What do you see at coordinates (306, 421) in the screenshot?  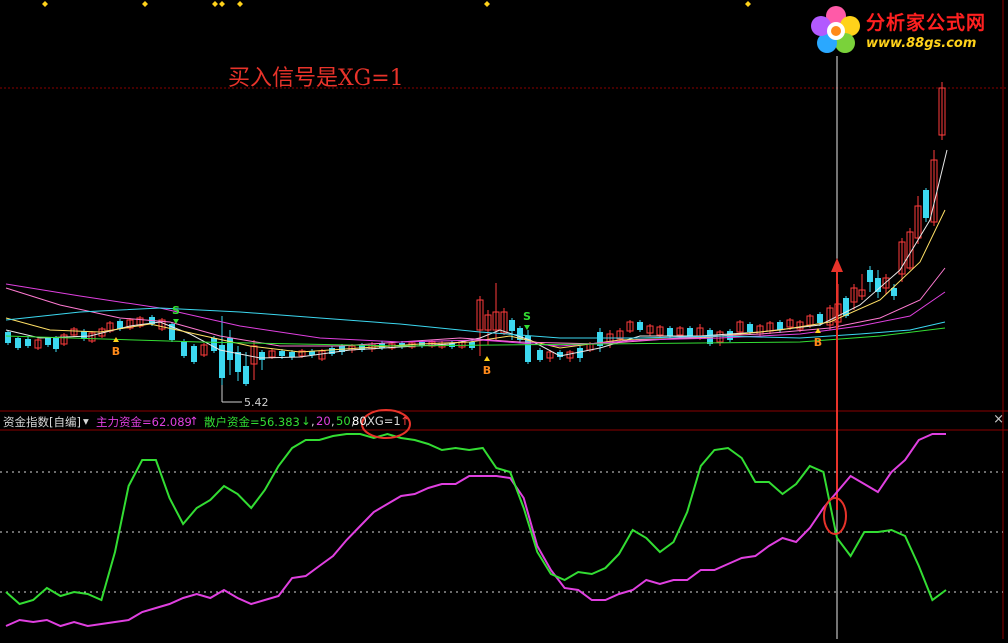 I see `retail-fund-arrow-icon: ↓` at bounding box center [306, 421].